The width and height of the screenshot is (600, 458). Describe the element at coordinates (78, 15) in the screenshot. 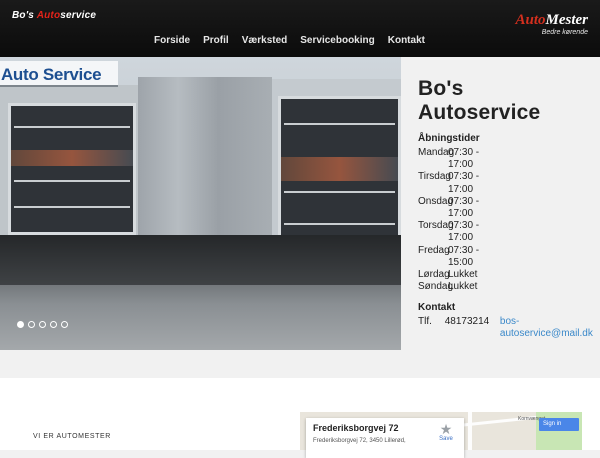

I see `brand-suffix: service` at that location.